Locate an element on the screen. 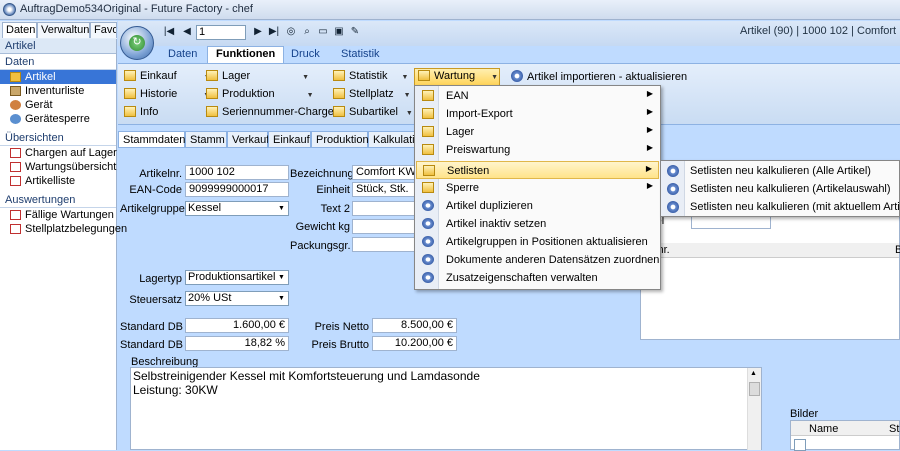  ribbon-tab-funktionen: Funktionen is located at coordinates (246, 54).